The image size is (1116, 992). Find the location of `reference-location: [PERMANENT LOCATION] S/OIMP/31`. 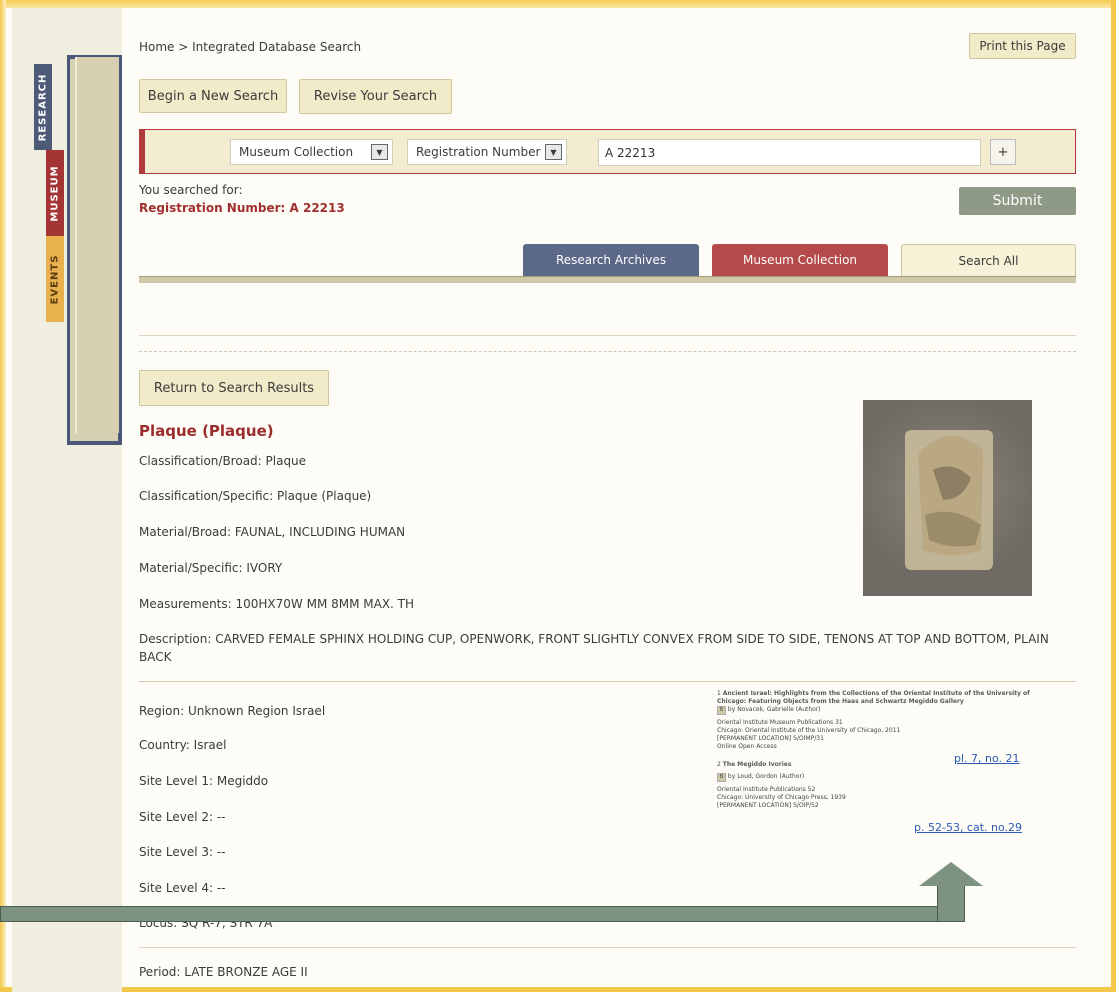

reference-location: [PERMANENT LOCATION] S/OIMP/31 is located at coordinates (770, 738).